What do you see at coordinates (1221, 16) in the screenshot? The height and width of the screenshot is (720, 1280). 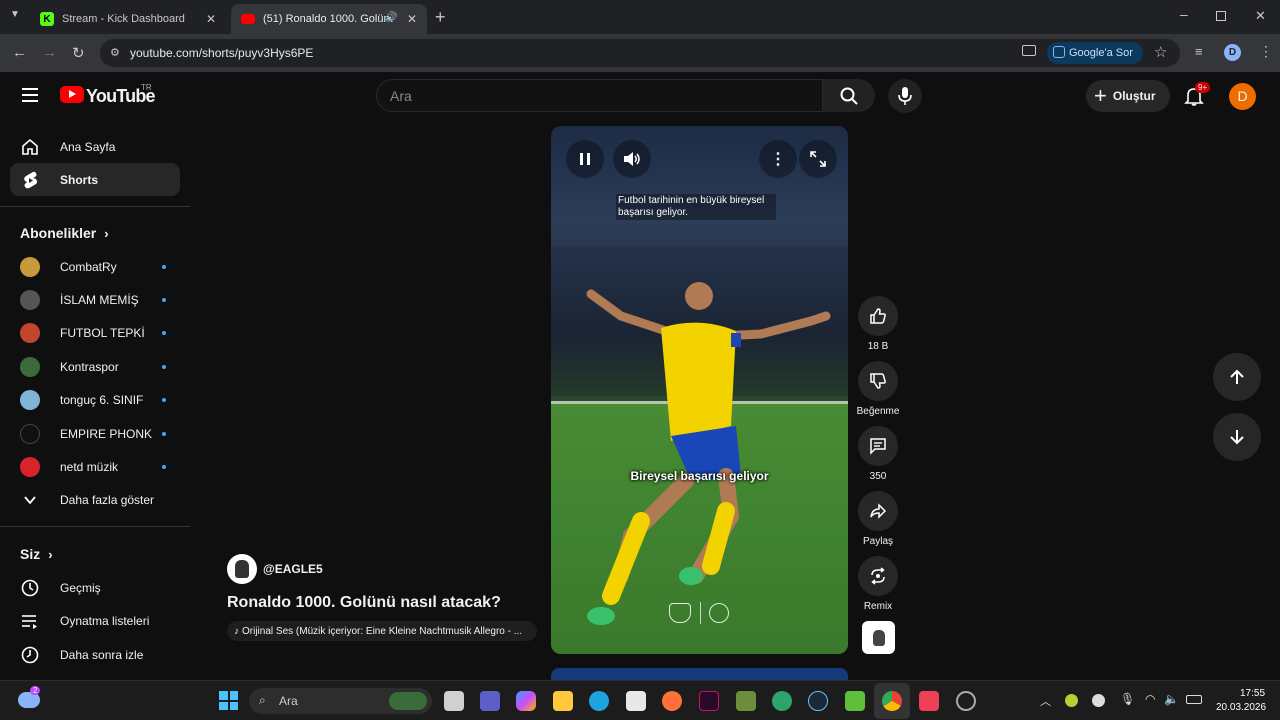 I see `maximize-button` at bounding box center [1221, 16].